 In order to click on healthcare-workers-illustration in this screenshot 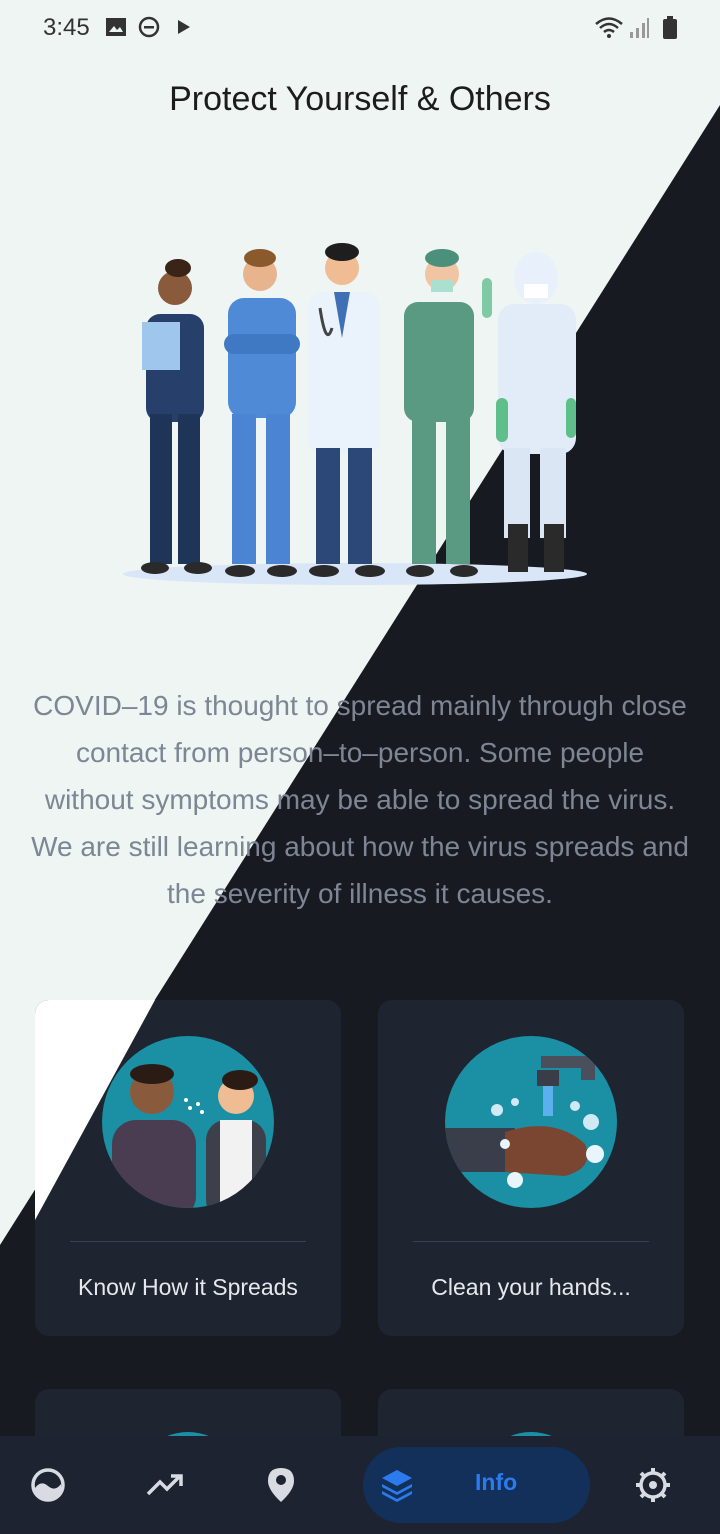, I will do `click(355, 414)`.